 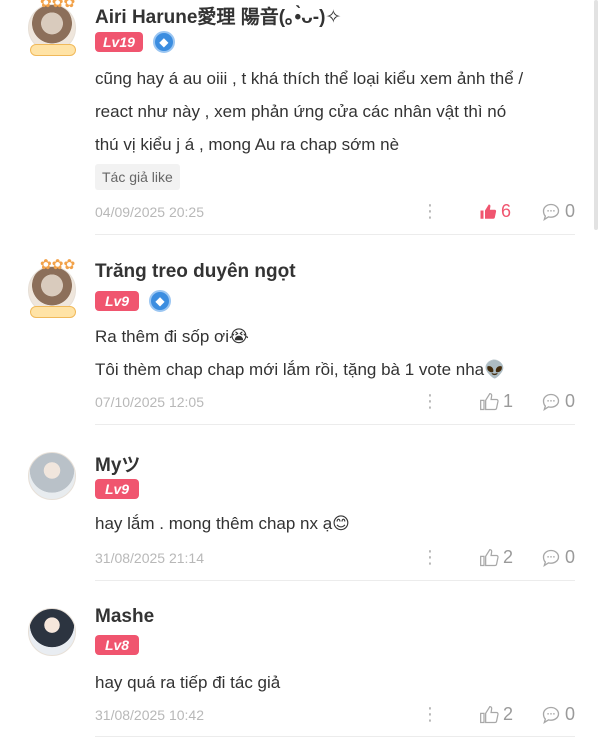 I want to click on comment-line: thú vị kiểu j á , mong Au ra chap sớm nè, so click(x=247, y=144).